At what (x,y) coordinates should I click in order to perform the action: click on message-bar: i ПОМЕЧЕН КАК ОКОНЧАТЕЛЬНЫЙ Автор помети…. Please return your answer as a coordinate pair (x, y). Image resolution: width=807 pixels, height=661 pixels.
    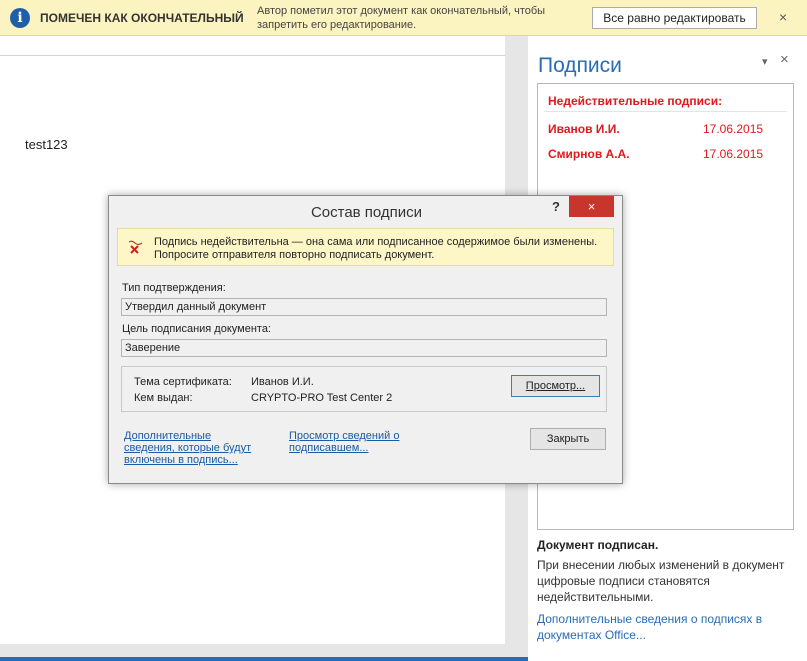
    Looking at the image, I should click on (403, 18).